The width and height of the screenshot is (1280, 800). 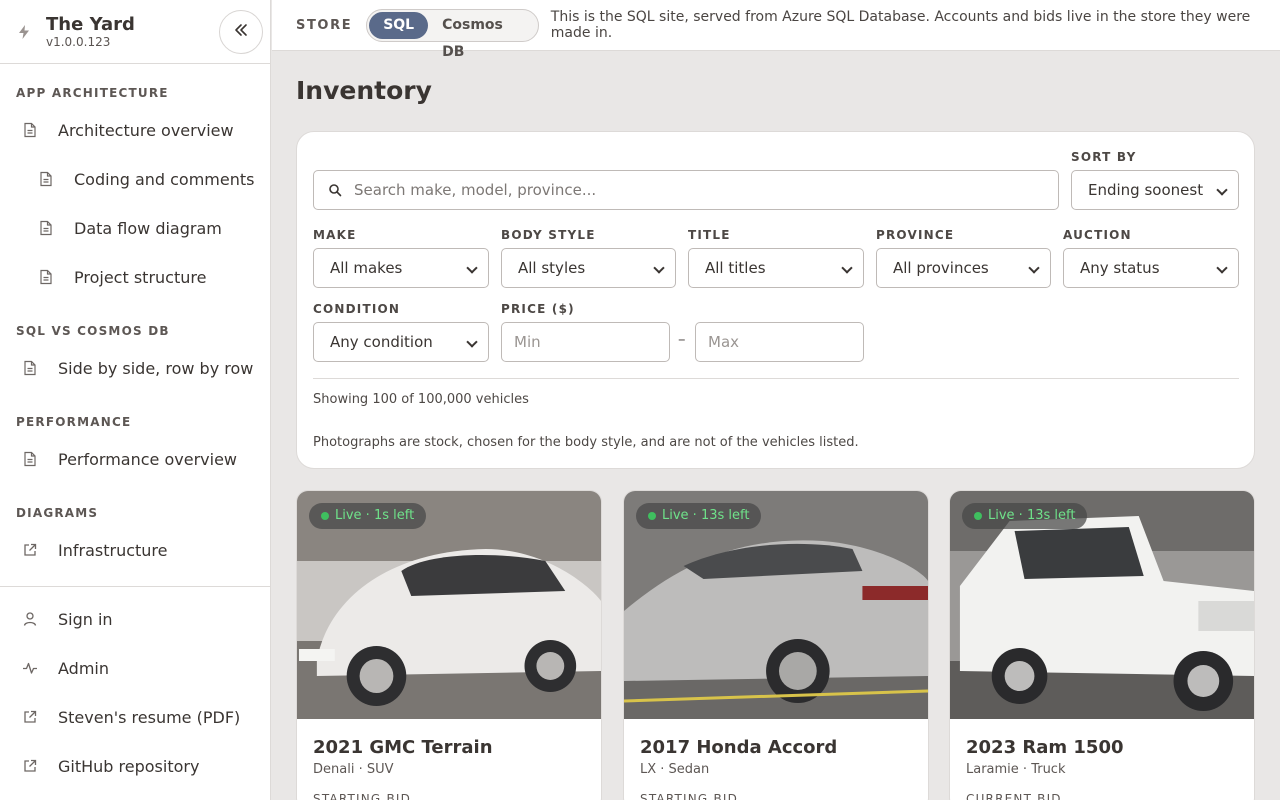 I want to click on sidebar-item-label: GitHub repository, so click(x=129, y=766).